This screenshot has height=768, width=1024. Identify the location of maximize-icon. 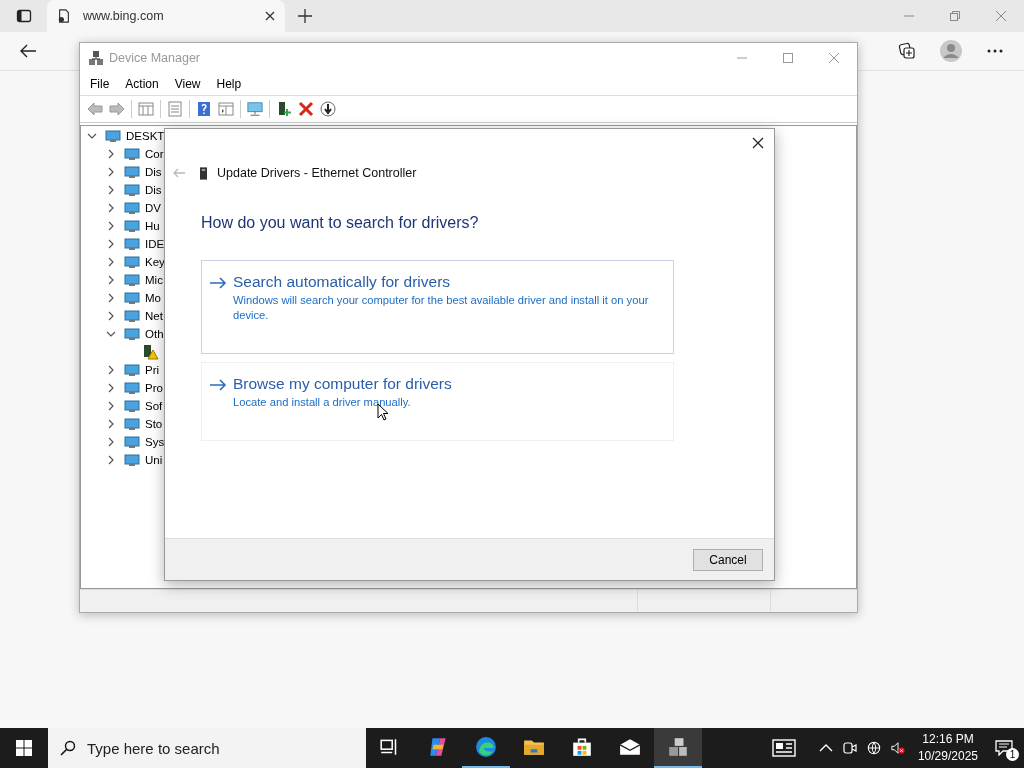
(788, 58).